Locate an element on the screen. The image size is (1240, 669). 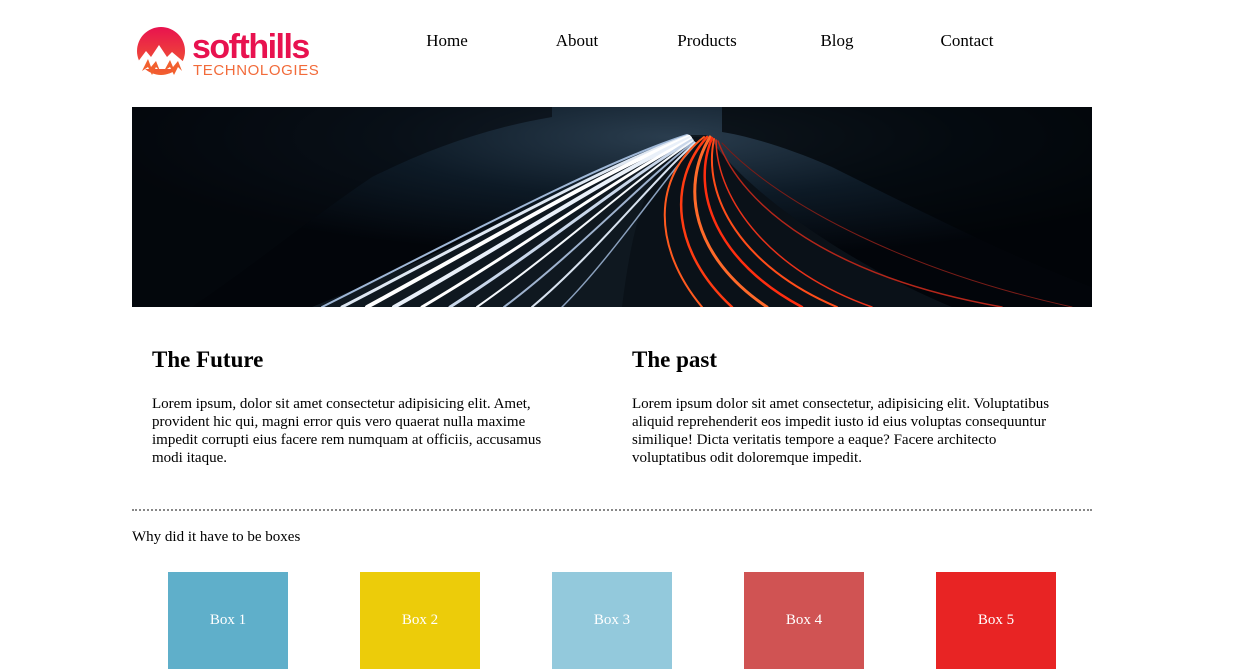
box-2: Box 2 is located at coordinates (420, 620).